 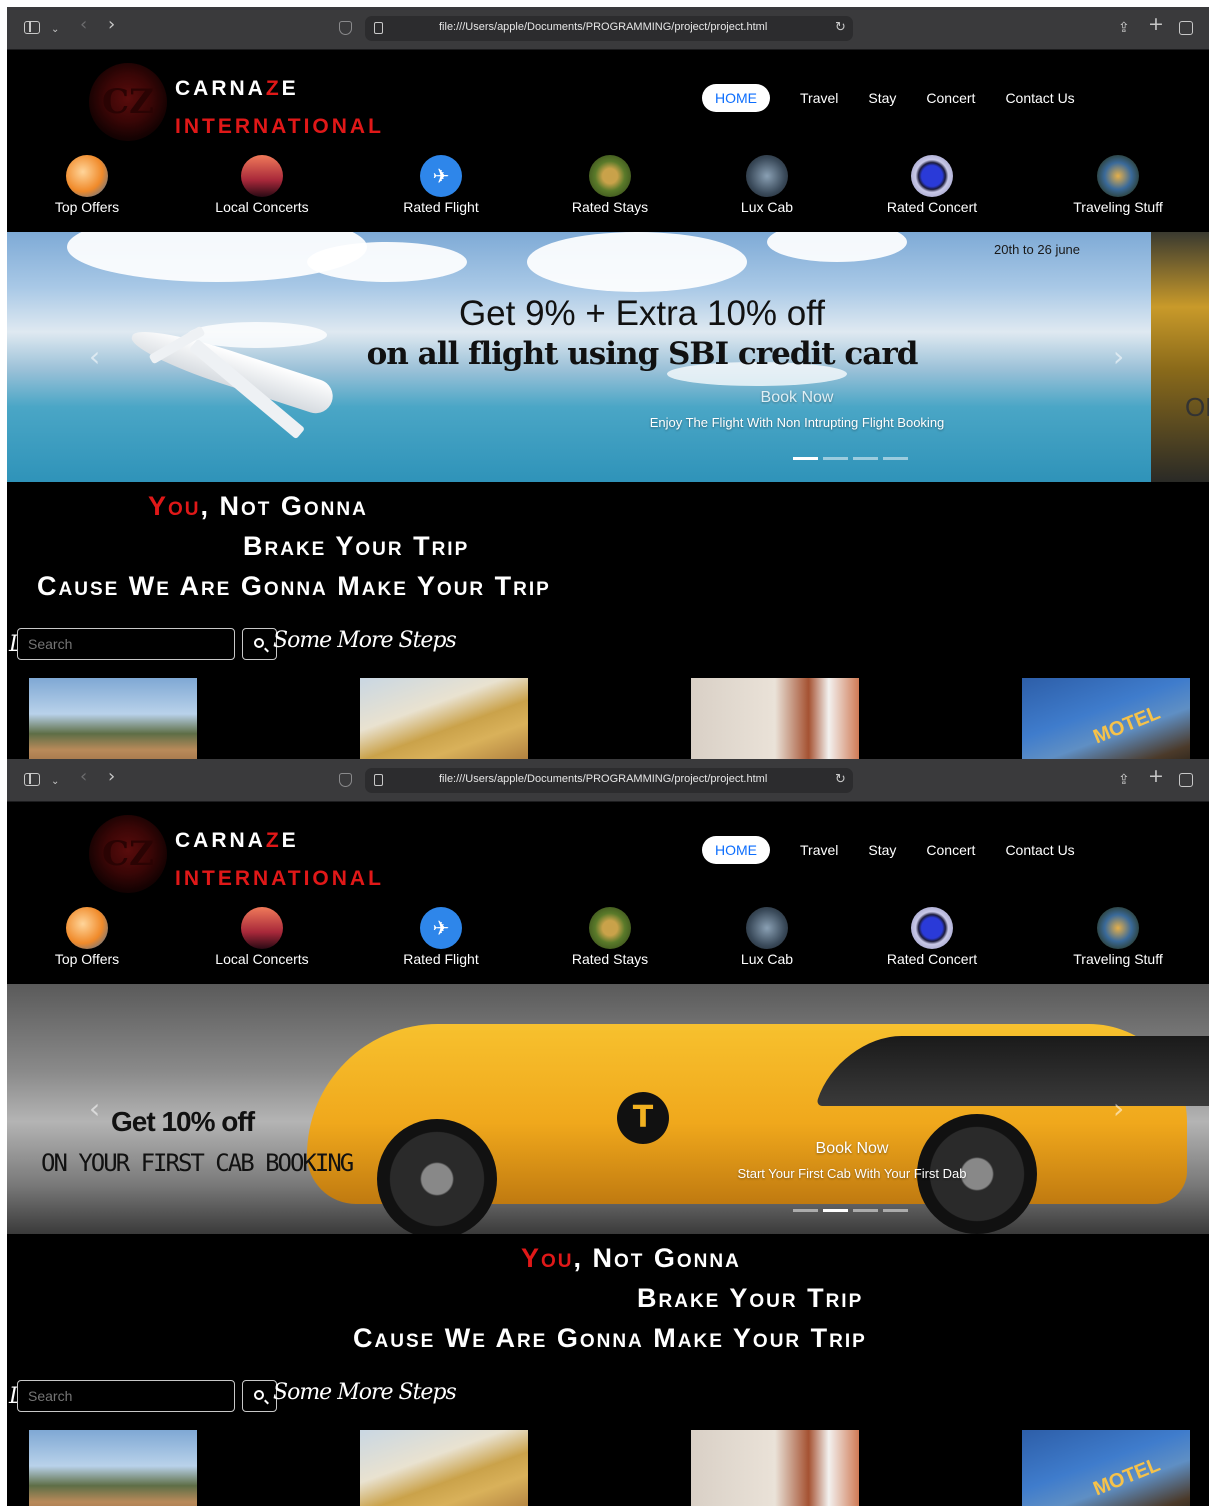 I want to click on search-icon, so click(x=259, y=1395).